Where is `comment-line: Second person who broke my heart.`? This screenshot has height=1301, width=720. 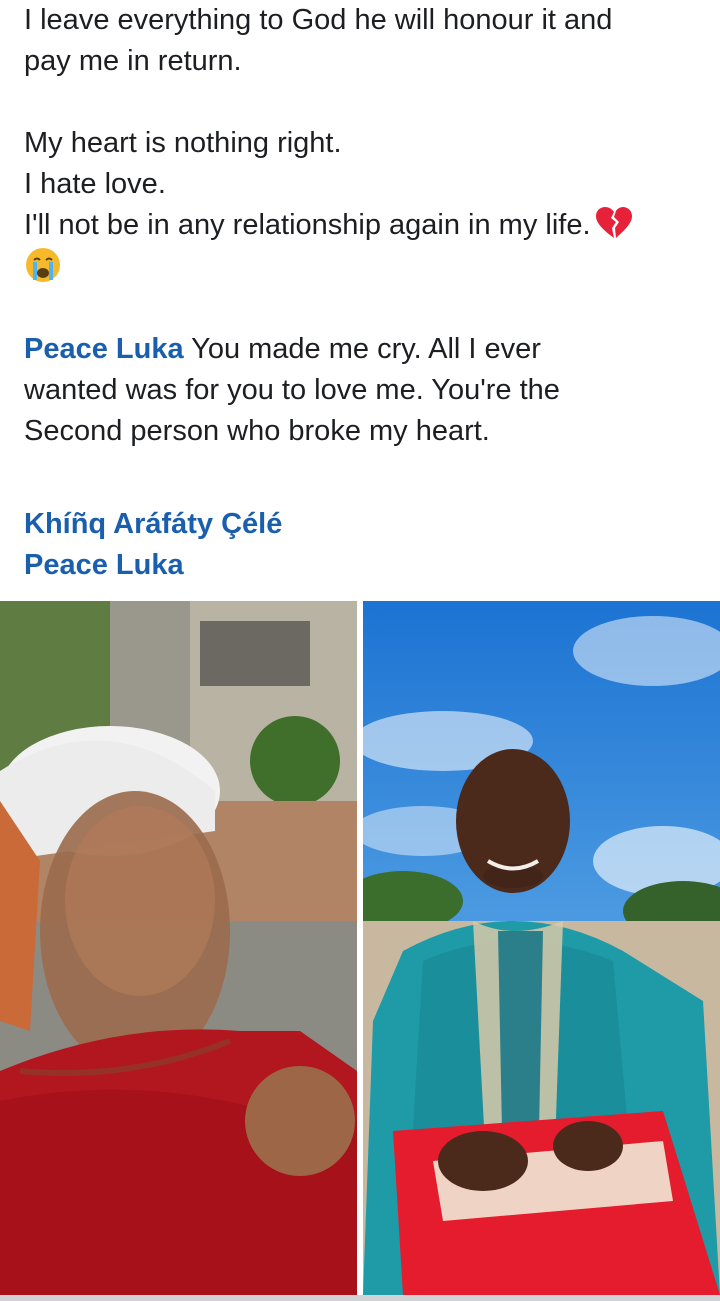 comment-line: Second person who broke my heart. is located at coordinates (257, 431).